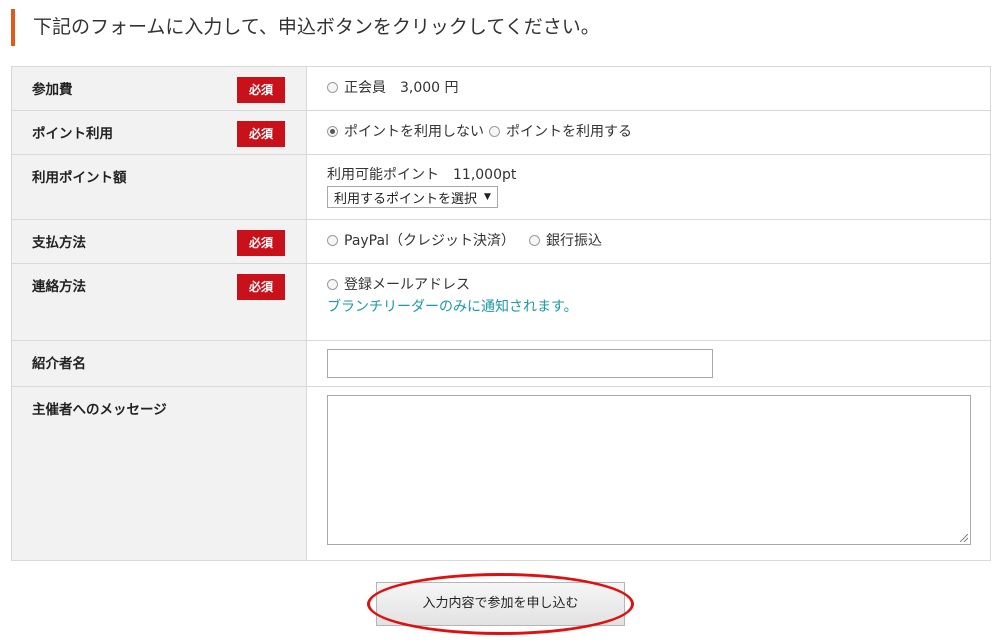 The image size is (998, 640). Describe the element at coordinates (159, 187) in the screenshot. I see `row-label-point-amount: 利用ポイント額` at that location.